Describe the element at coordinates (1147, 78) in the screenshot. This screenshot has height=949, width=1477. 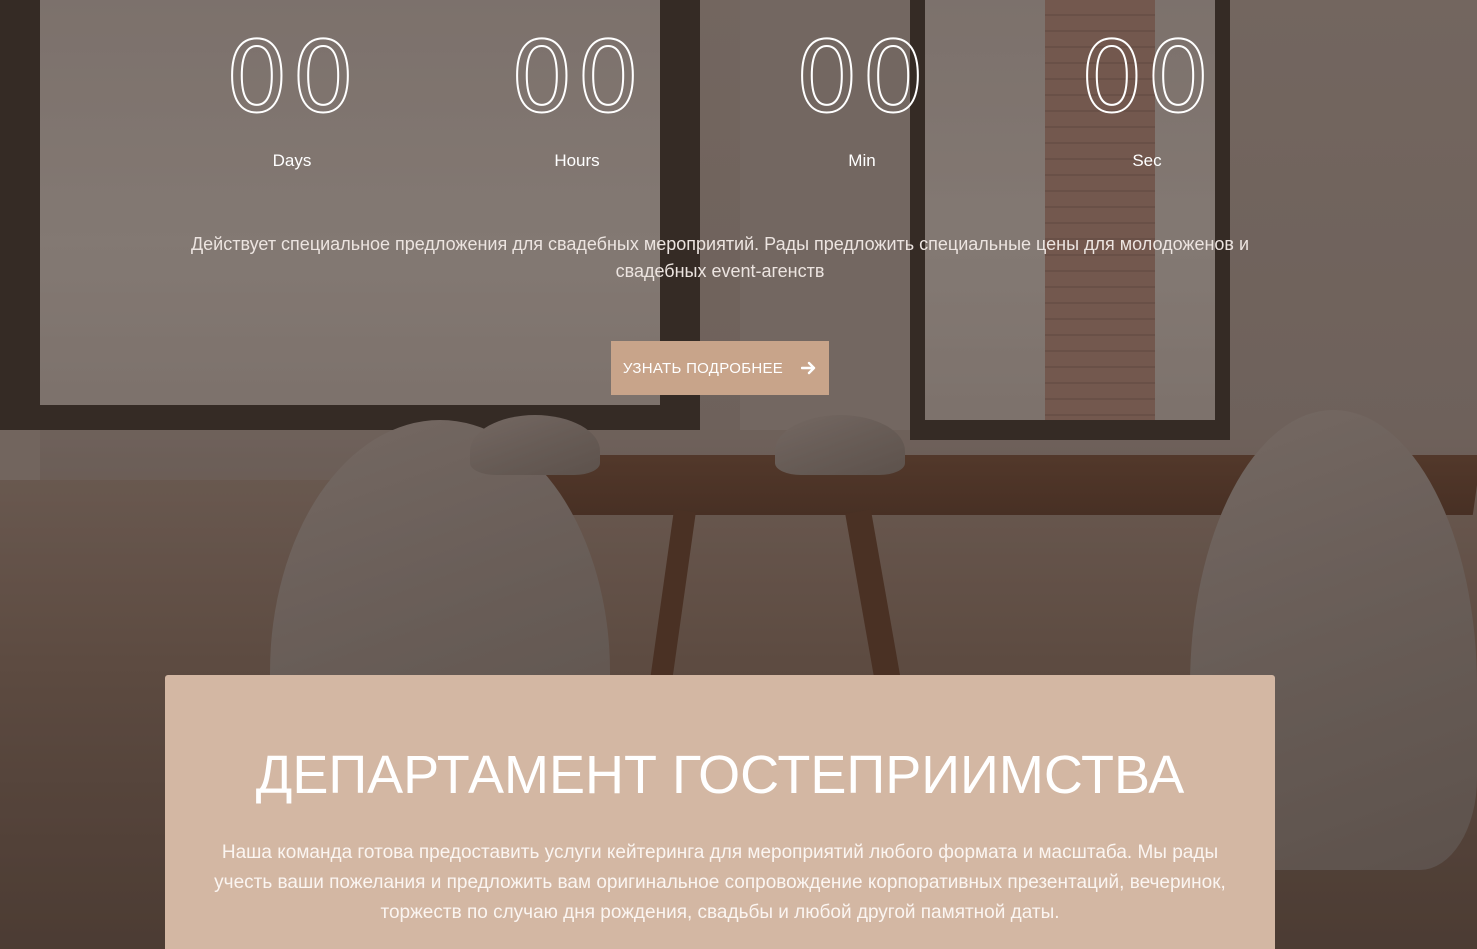
I see `countdown-seconds-value: 00` at that location.